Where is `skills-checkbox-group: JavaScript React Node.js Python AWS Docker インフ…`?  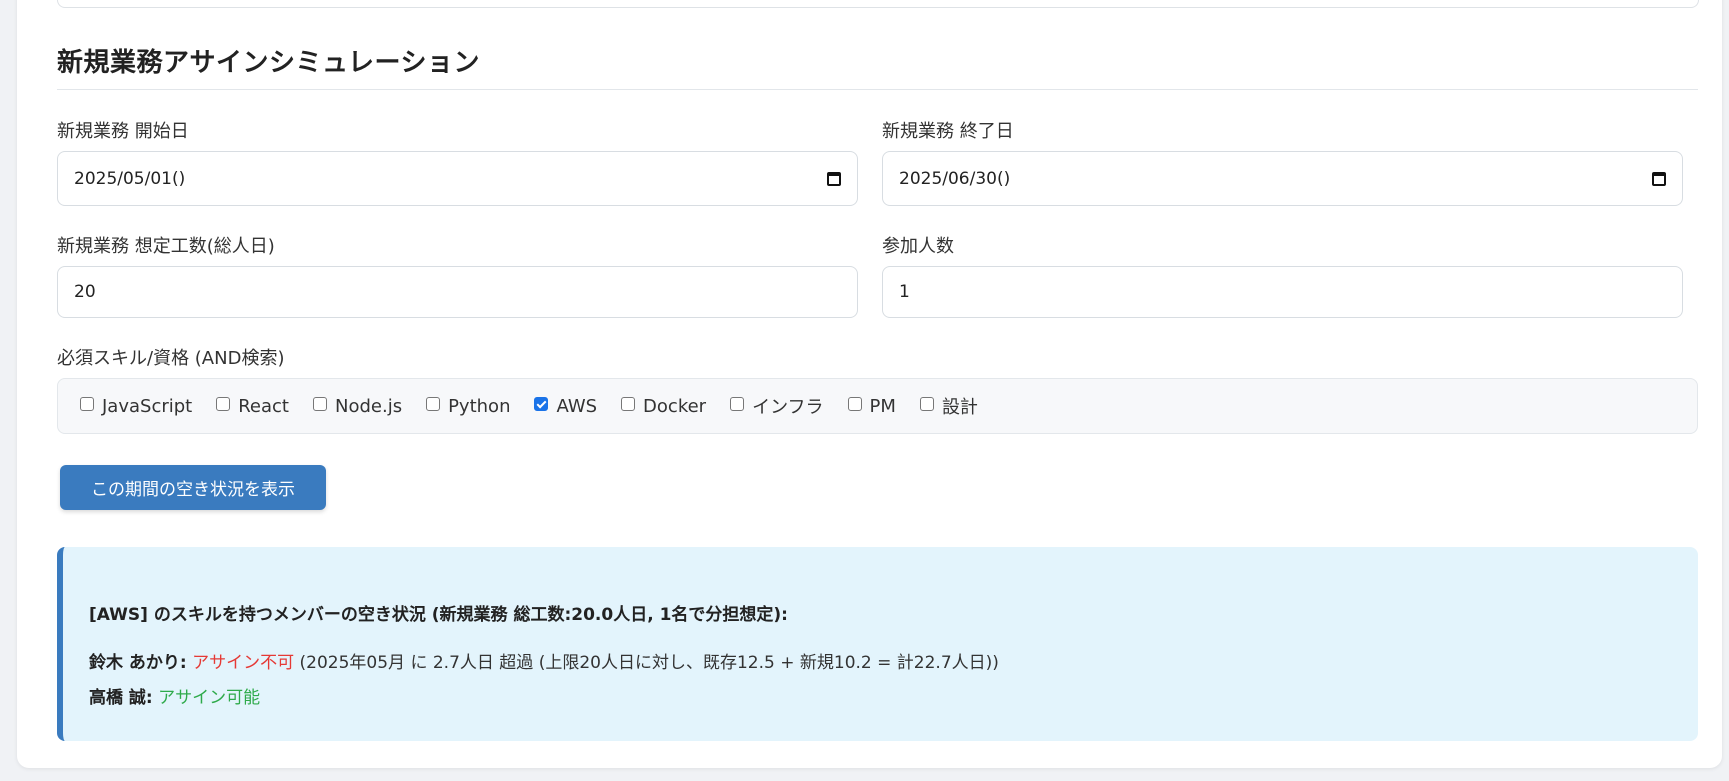 skills-checkbox-group: JavaScript React Node.js Python AWS Docker インフ… is located at coordinates (877, 406).